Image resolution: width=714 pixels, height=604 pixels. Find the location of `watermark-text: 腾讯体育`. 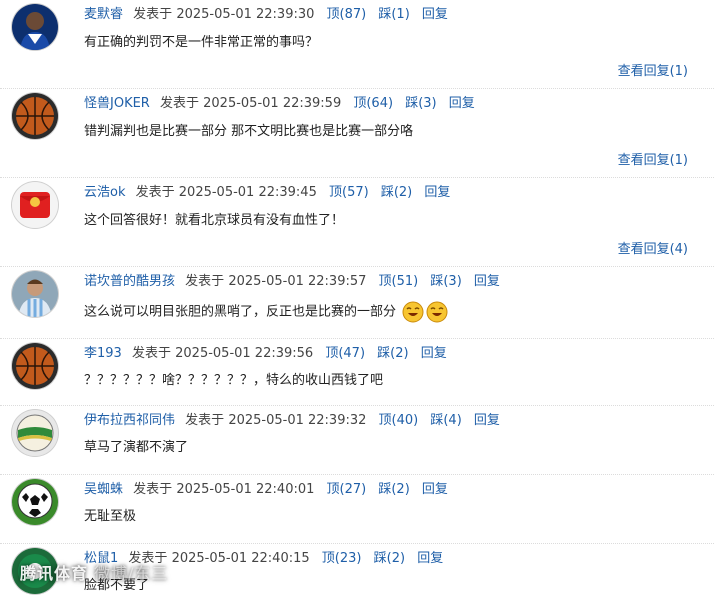

watermark-text: 腾讯体育 is located at coordinates (54, 573).